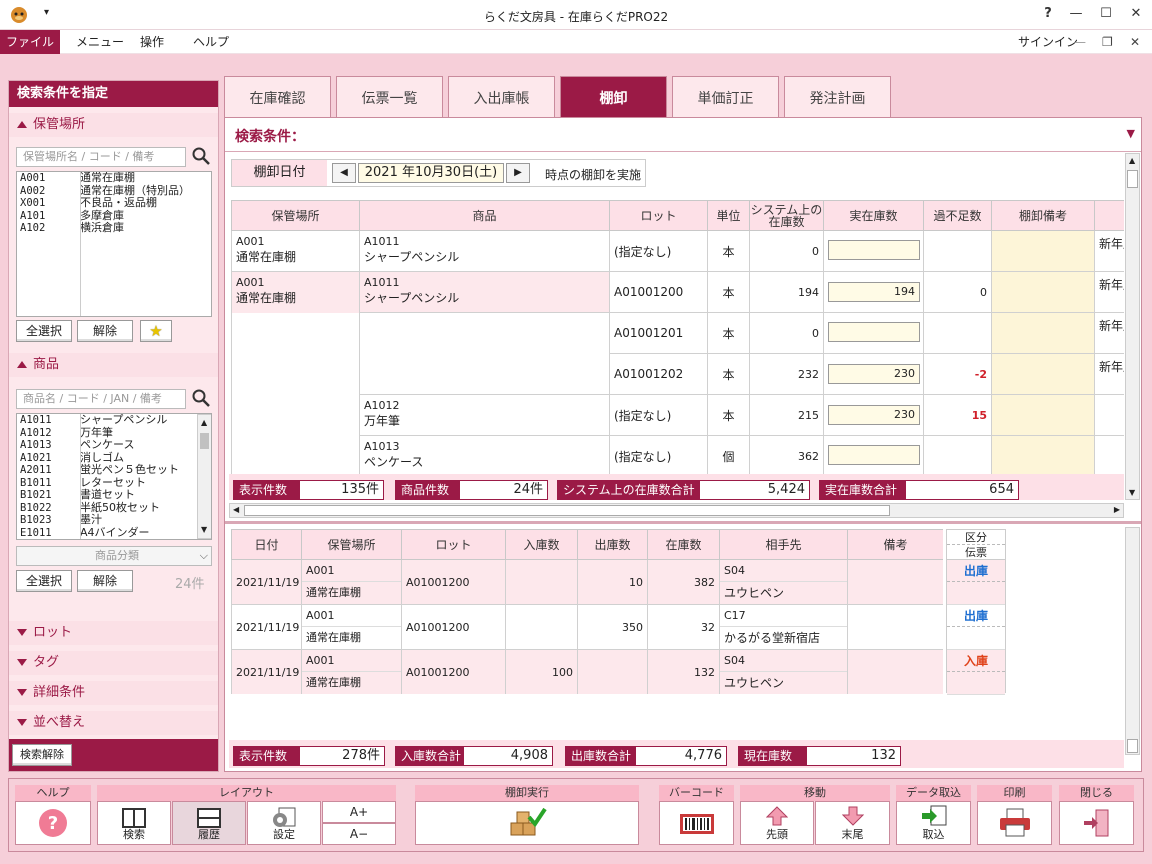  Describe the element at coordinates (236, 509) in the screenshot. I see `scroll-left-icon: ◀` at that location.